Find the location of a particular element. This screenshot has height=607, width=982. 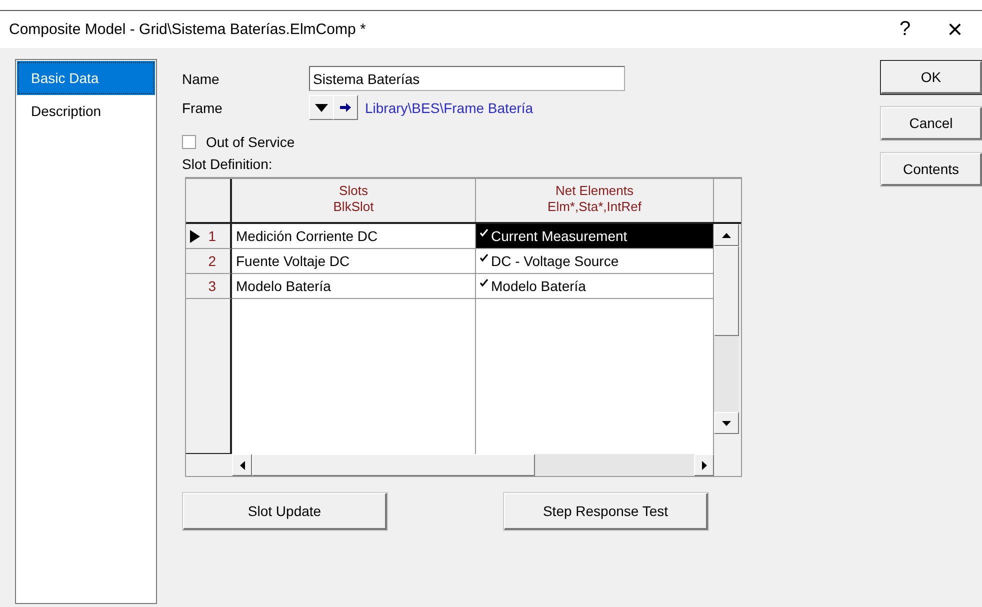

close-button: × is located at coordinates (955, 29).